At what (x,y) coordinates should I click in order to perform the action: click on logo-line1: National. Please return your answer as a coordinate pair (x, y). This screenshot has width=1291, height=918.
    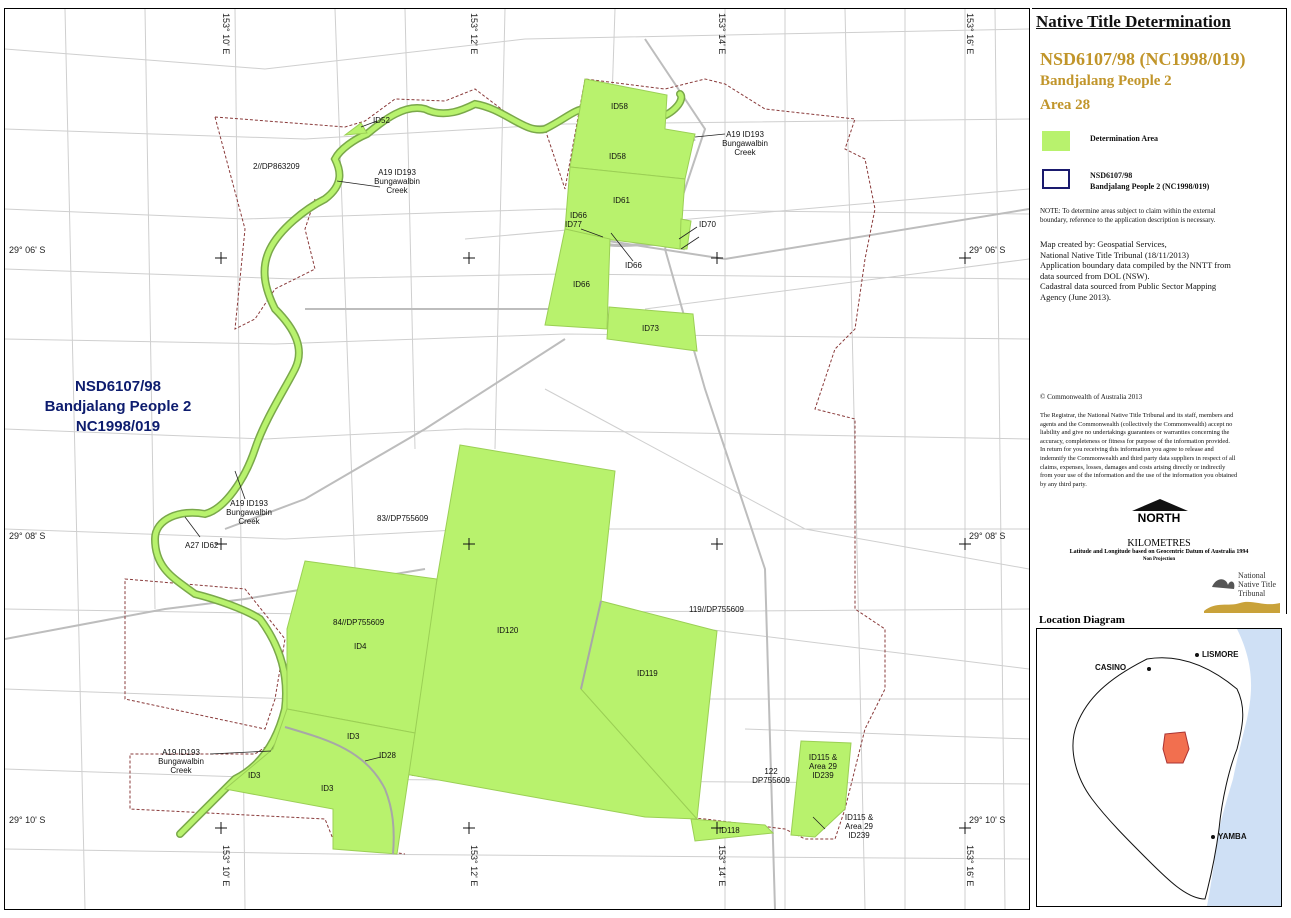
    Looking at the image, I should click on (1252, 575).